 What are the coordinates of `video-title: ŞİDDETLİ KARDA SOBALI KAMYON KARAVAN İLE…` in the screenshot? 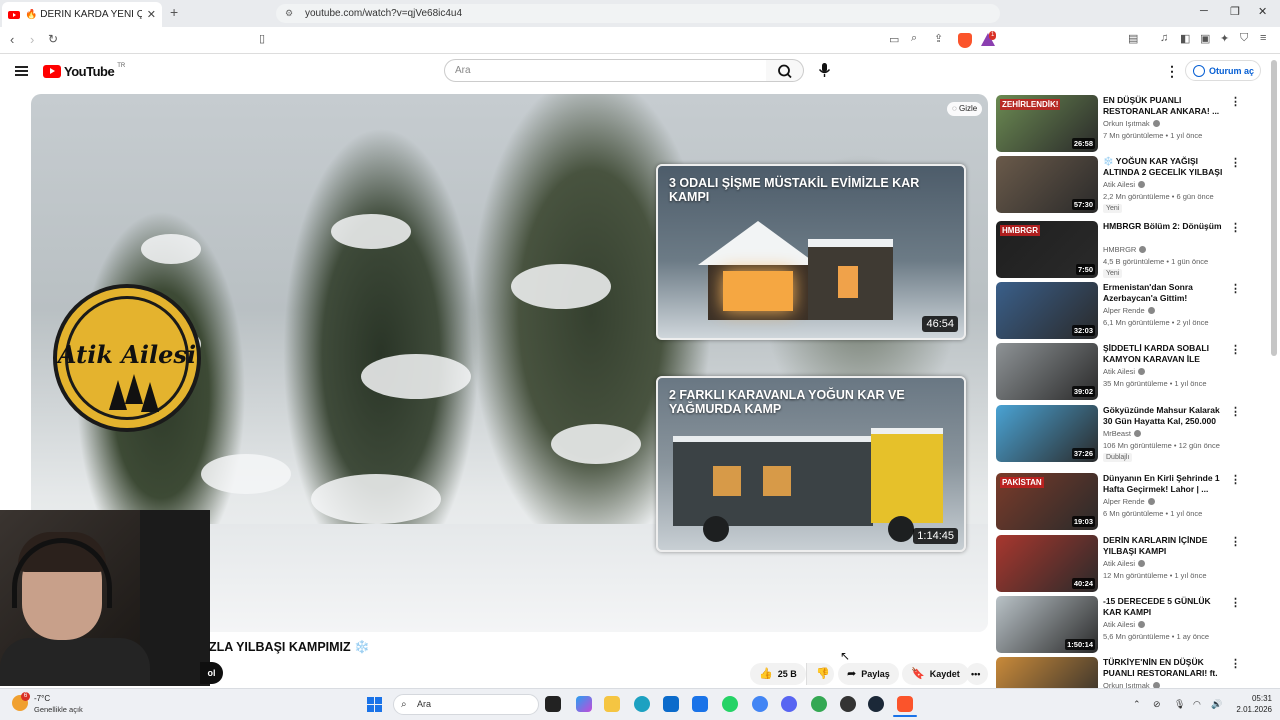 It's located at (1164, 354).